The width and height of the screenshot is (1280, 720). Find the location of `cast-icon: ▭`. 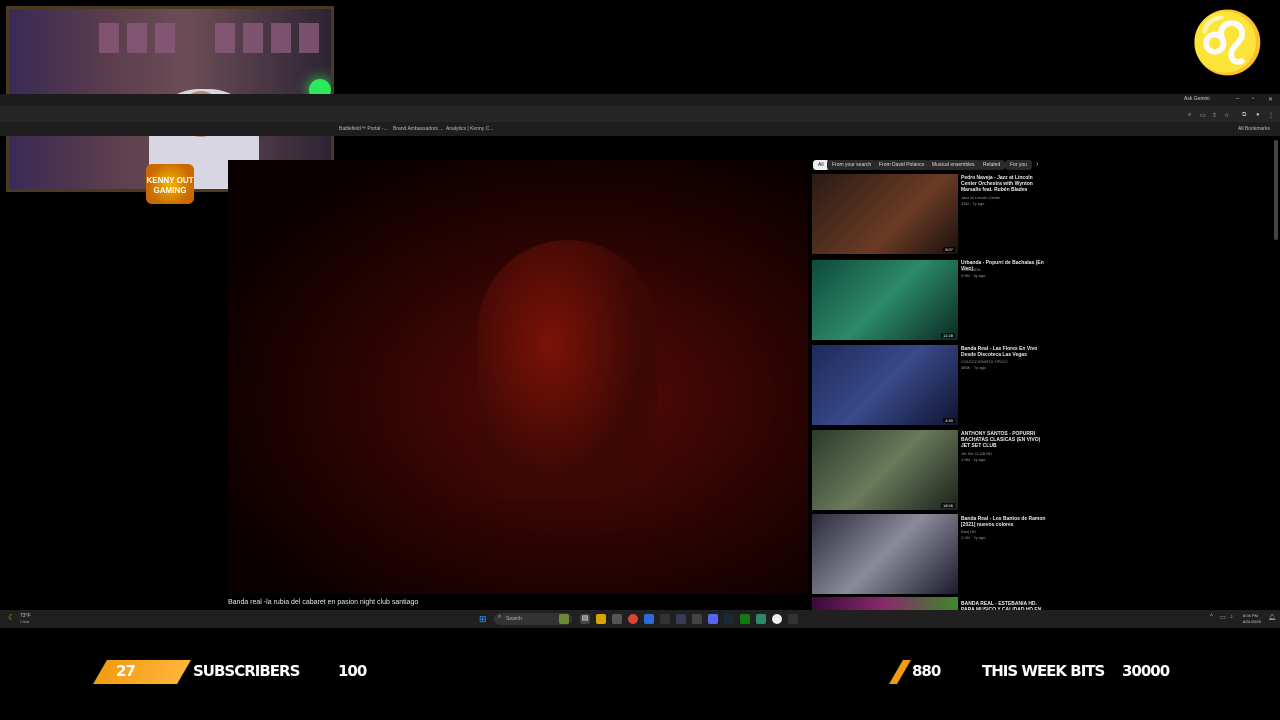

cast-icon: ▭ is located at coordinates (1203, 115).